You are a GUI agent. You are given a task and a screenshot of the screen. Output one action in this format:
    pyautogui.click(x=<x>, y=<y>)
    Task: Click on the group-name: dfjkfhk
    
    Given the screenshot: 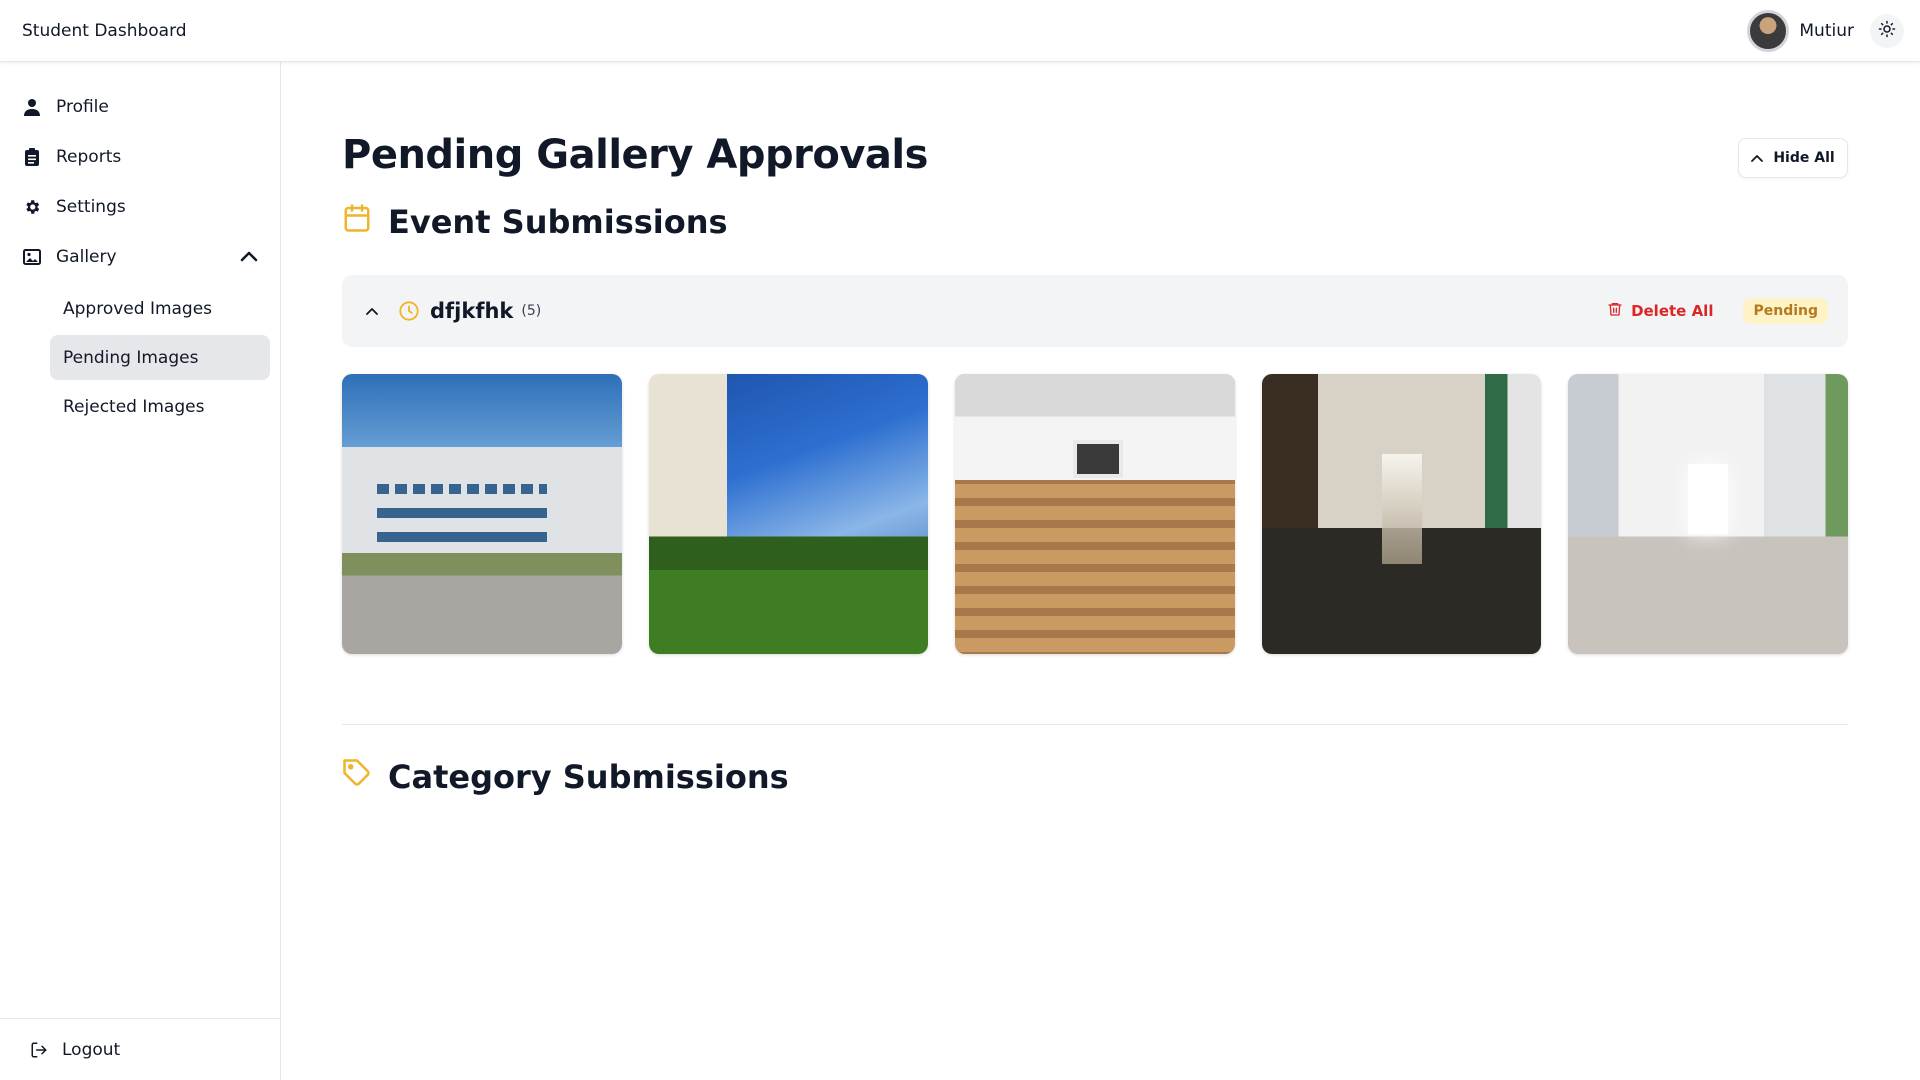 What is the action you would take?
    pyautogui.click(x=472, y=311)
    